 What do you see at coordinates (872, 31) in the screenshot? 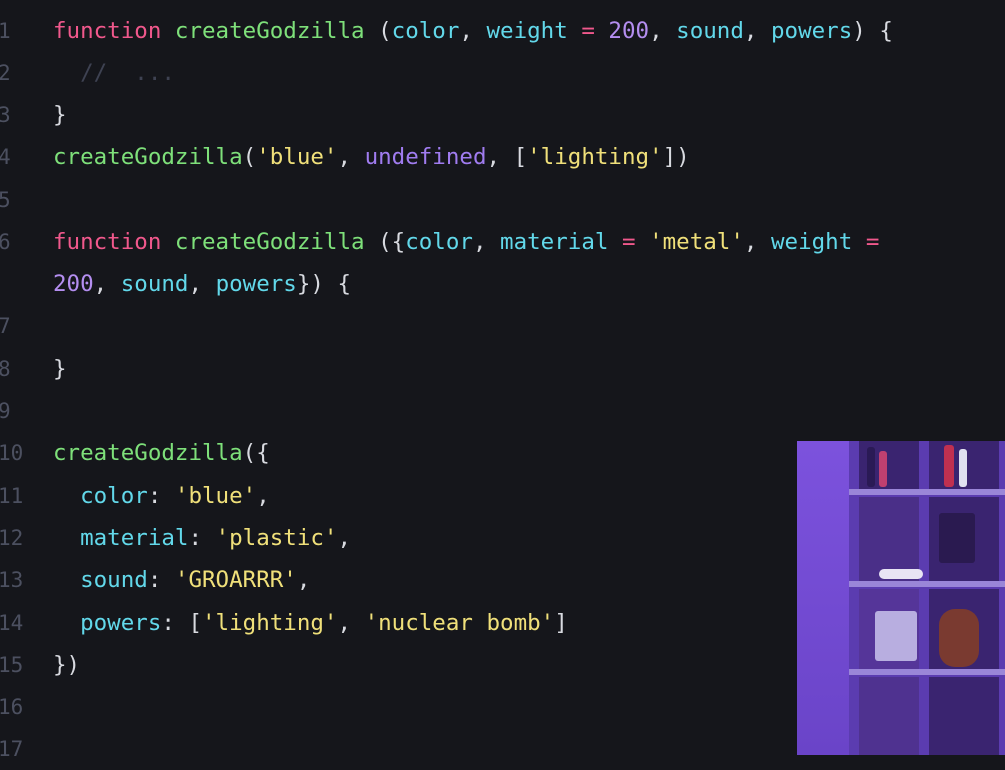
I see `code-token: ) {` at bounding box center [872, 31].